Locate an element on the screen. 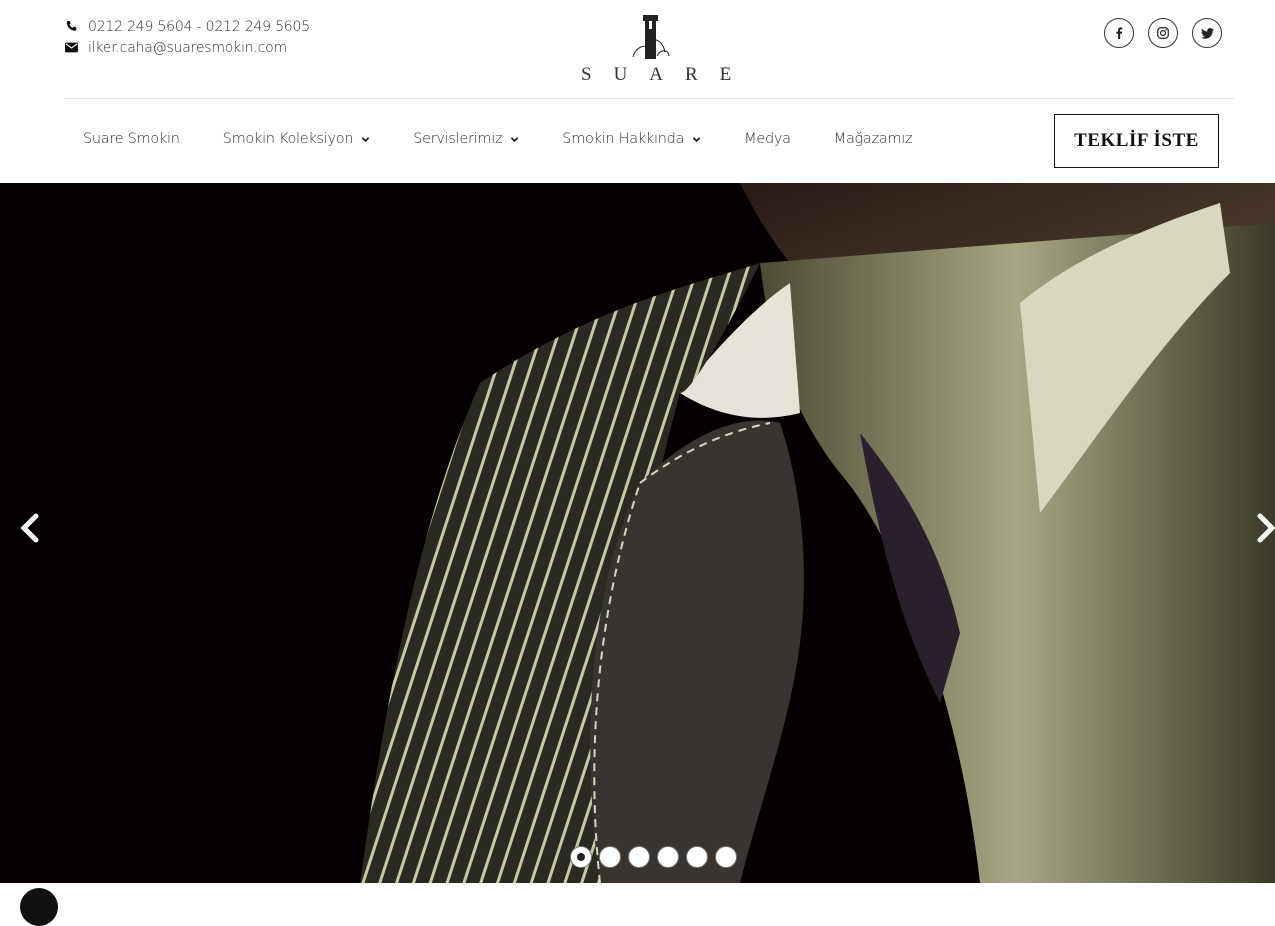 Image resolution: width=1275 pixels, height=926 pixels. nav-label: Mağazamız is located at coordinates (873, 139).